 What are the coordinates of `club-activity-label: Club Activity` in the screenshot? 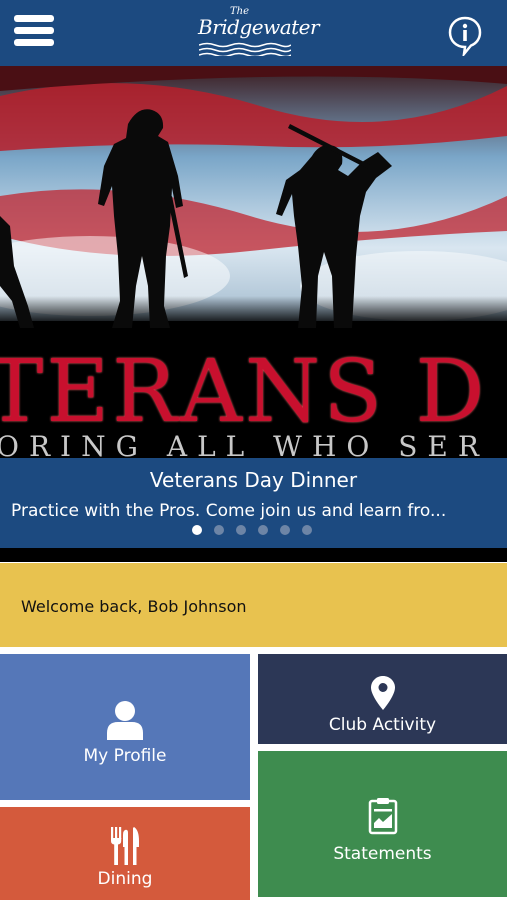 It's located at (382, 725).